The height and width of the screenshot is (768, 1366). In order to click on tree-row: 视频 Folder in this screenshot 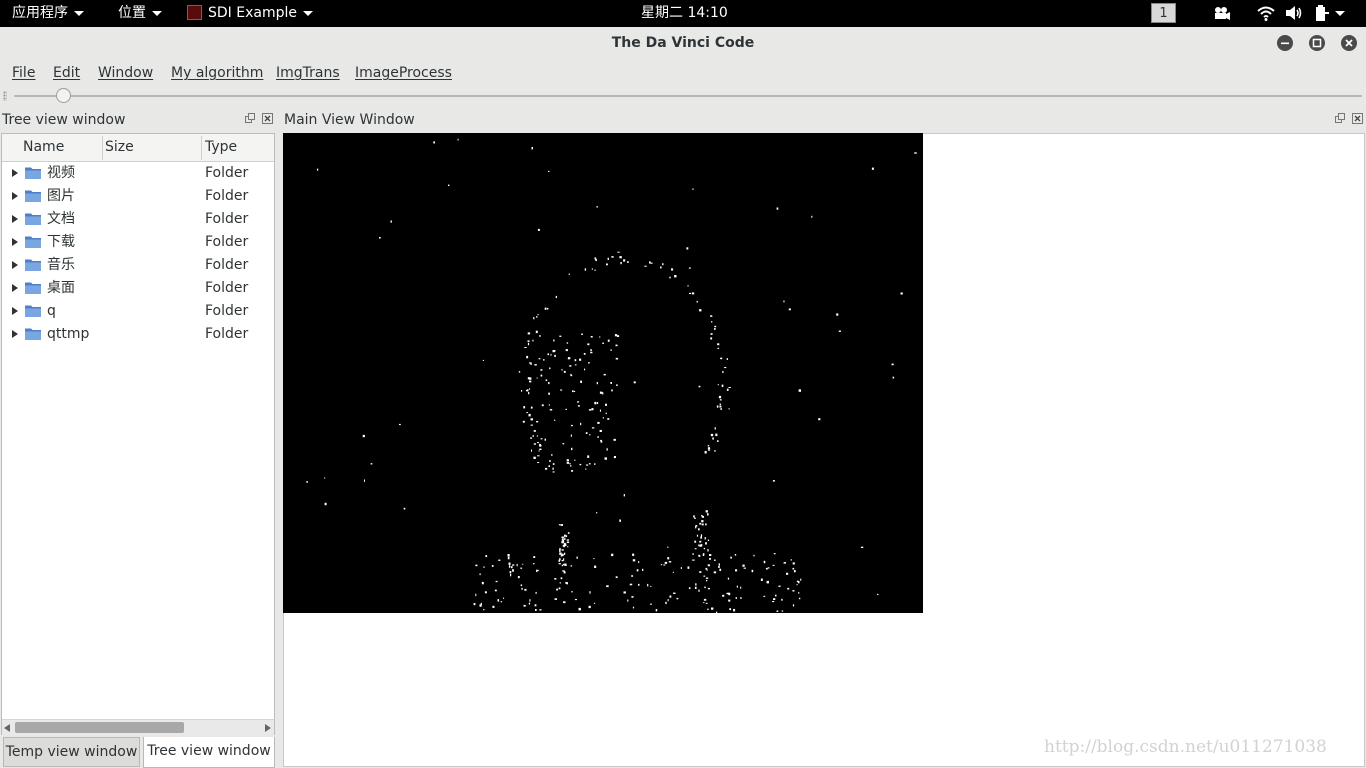, I will do `click(138, 173)`.